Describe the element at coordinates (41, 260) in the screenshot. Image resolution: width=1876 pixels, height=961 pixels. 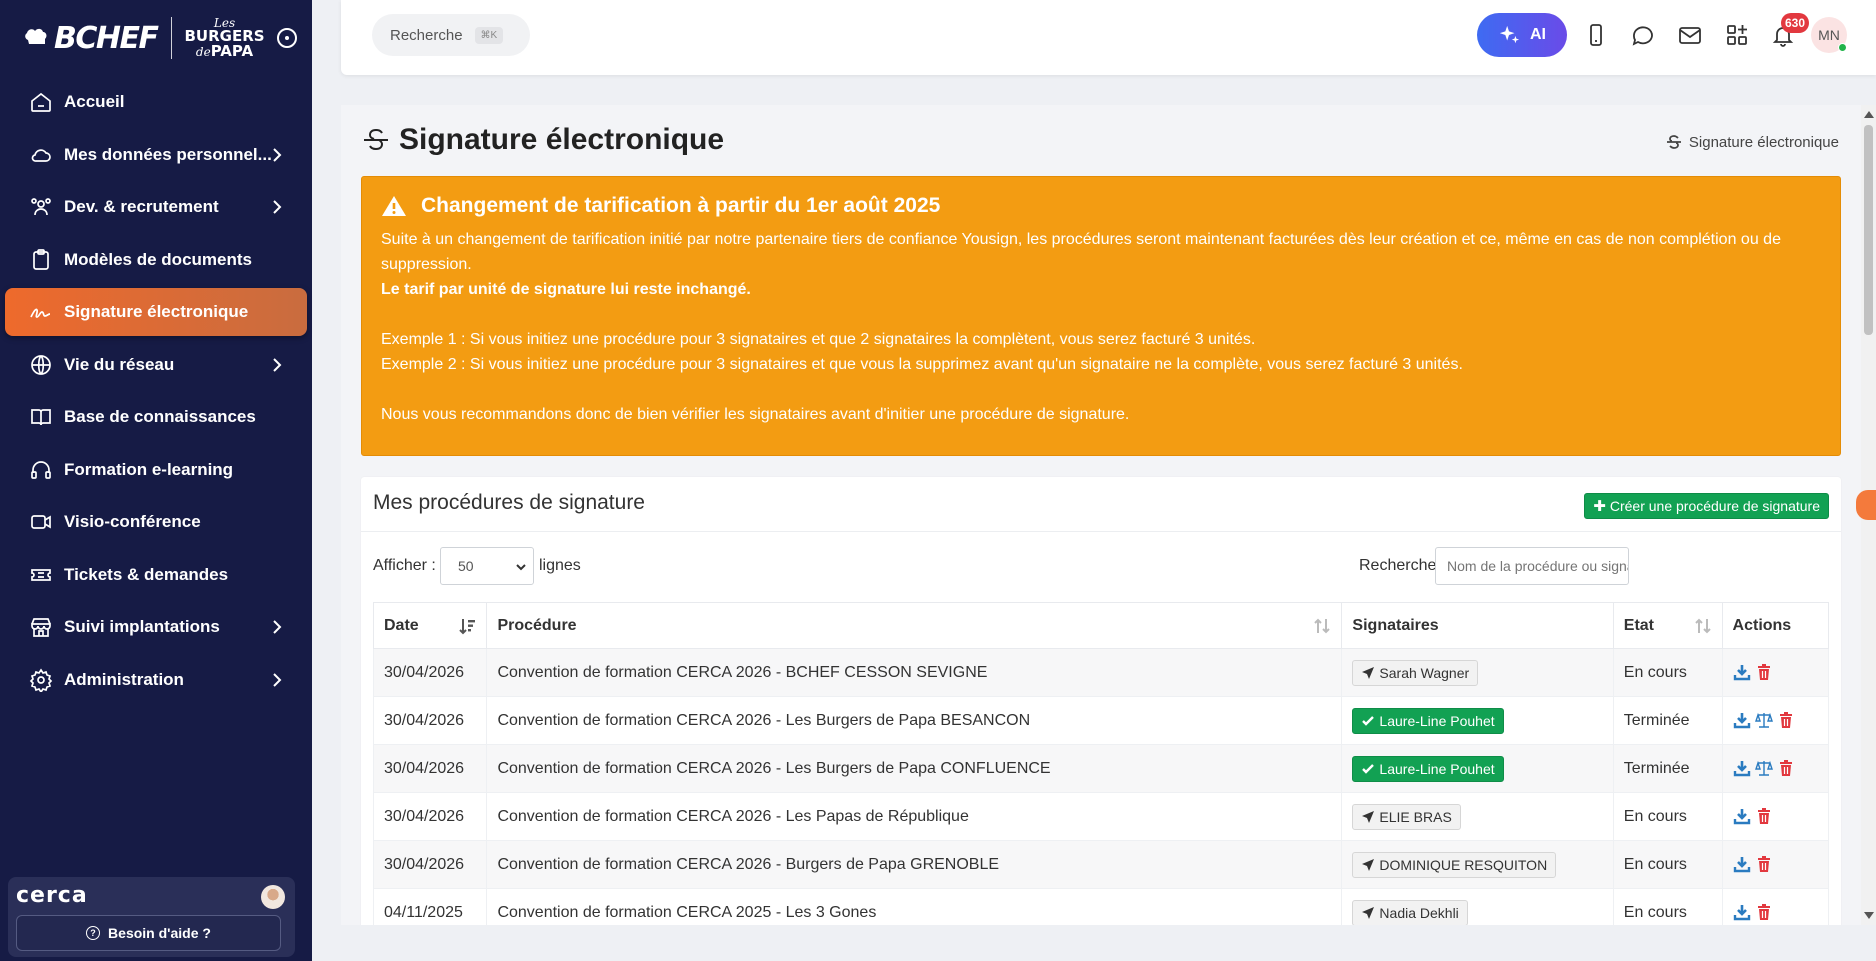
I see `clipboard-icon` at that location.